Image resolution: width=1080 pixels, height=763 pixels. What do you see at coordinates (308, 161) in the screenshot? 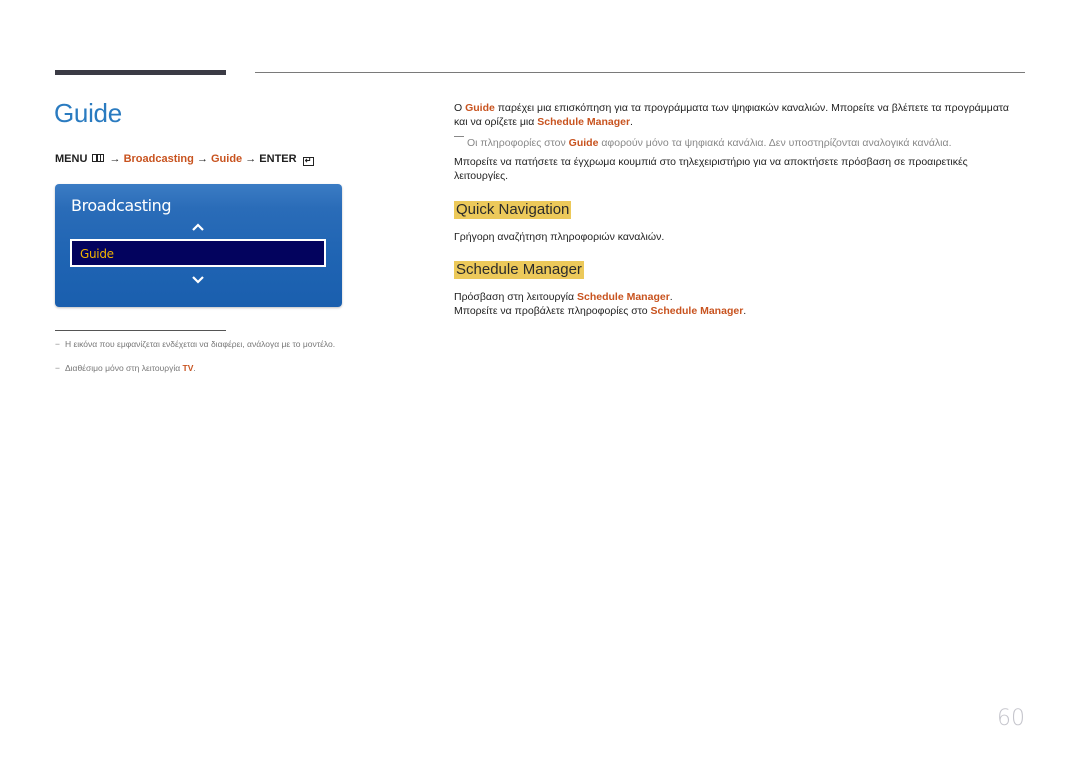
I see `enter-icon: ↵` at bounding box center [308, 161].